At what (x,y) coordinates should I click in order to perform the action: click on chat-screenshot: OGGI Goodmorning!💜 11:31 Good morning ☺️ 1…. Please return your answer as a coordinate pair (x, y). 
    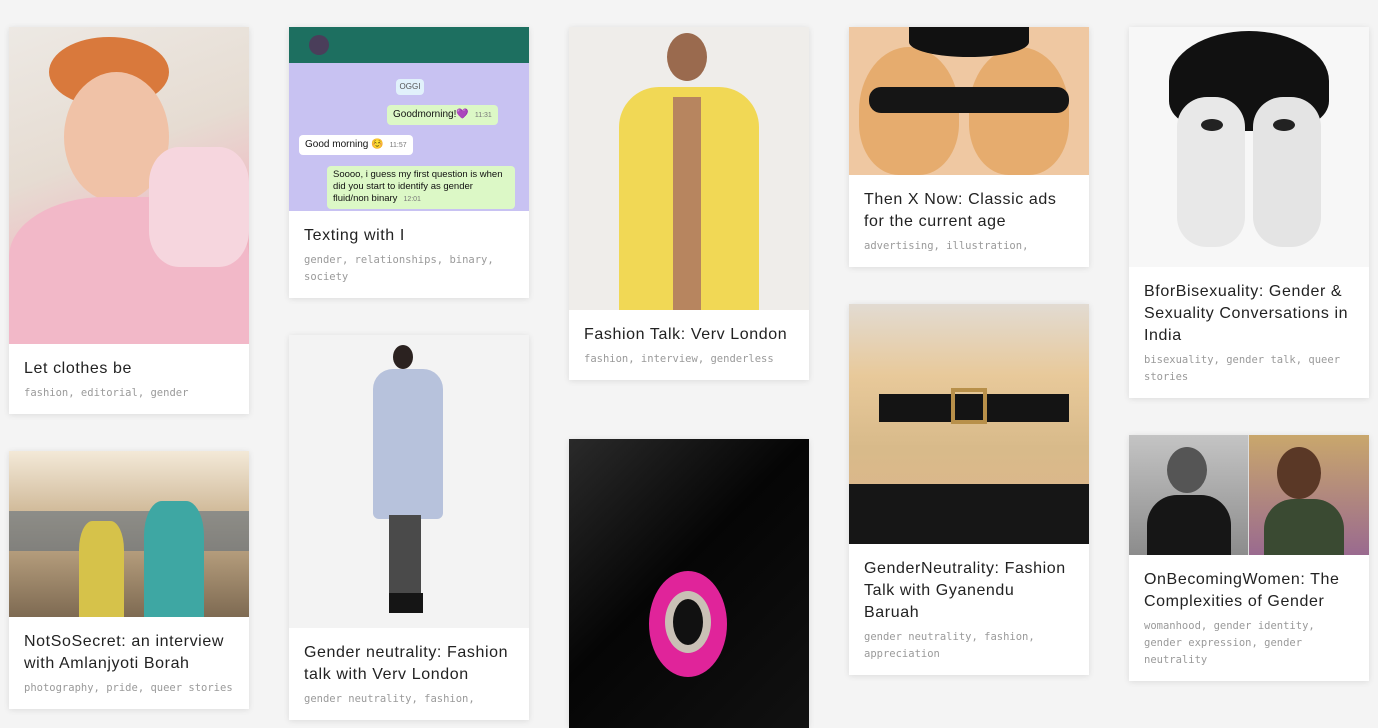
    Looking at the image, I should click on (409, 119).